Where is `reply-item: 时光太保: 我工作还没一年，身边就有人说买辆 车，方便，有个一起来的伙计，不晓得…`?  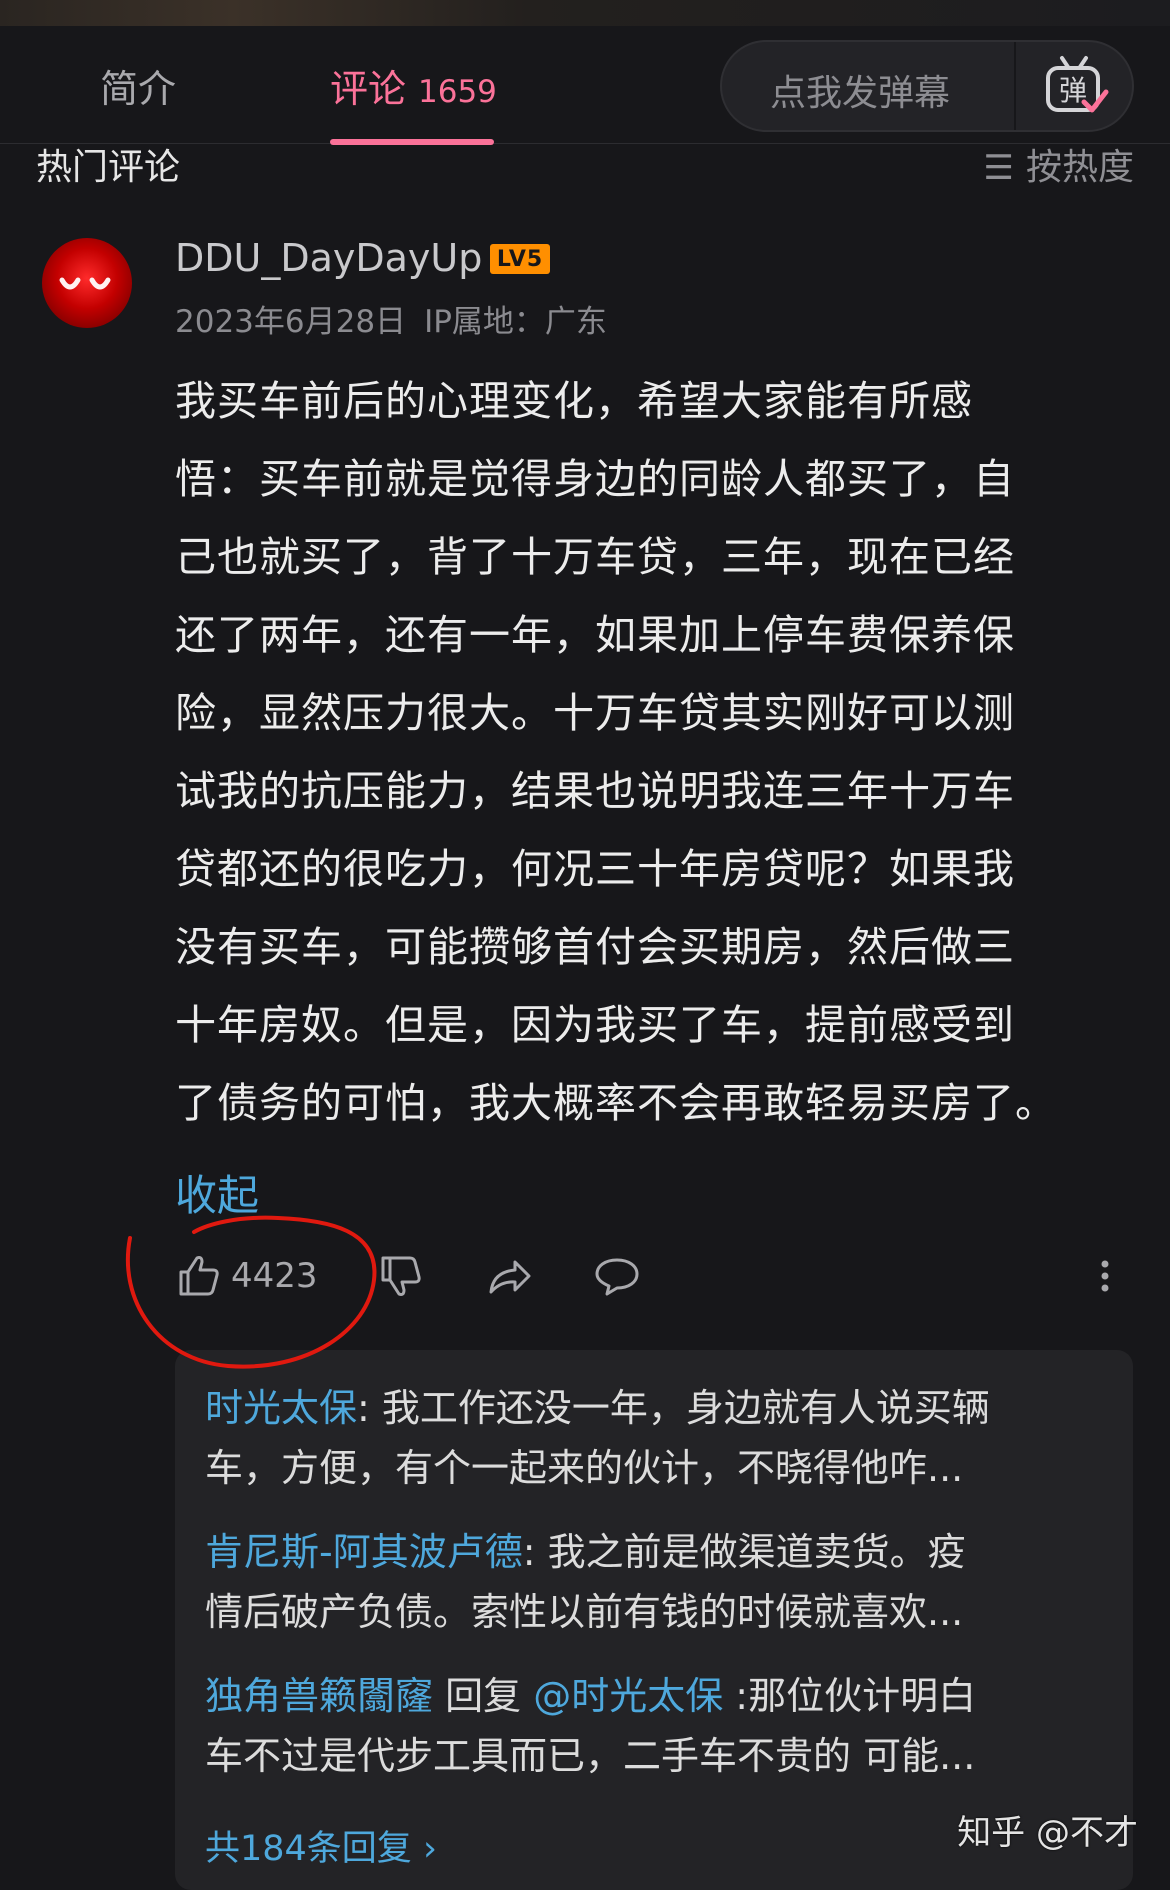
reply-item: 时光太保: 我工作还没一年，身边就有人说买辆 车，方便，有个一起来的伙计，不晓得… is located at coordinates (655, 1438).